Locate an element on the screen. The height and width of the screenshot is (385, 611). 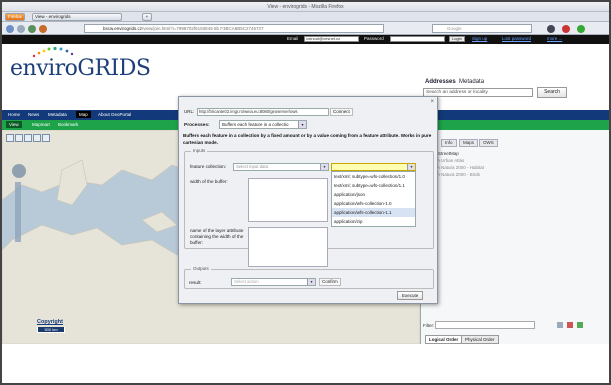
mime-option: application/zip is located at coordinates (373, 221).